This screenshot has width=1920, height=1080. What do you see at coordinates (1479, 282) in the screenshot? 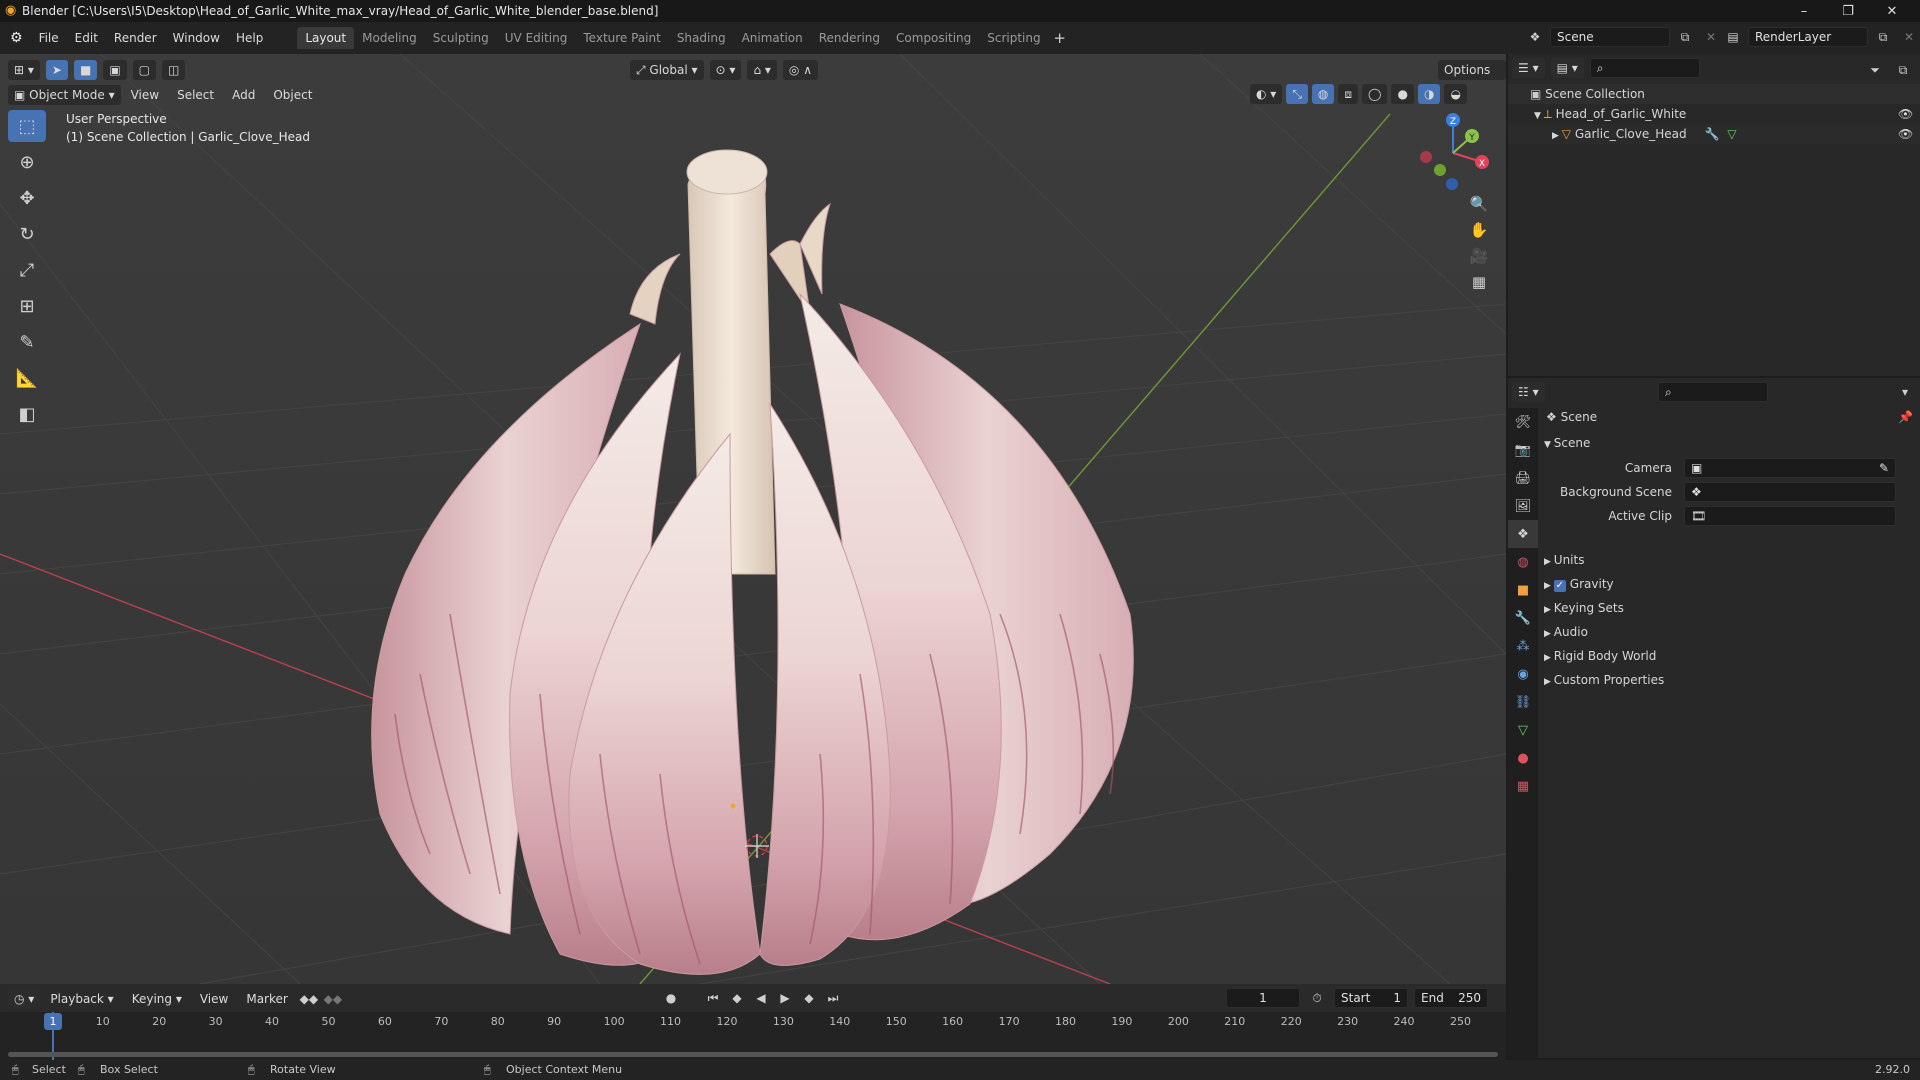
I see `ortho-grid-icon: ▦` at bounding box center [1479, 282].